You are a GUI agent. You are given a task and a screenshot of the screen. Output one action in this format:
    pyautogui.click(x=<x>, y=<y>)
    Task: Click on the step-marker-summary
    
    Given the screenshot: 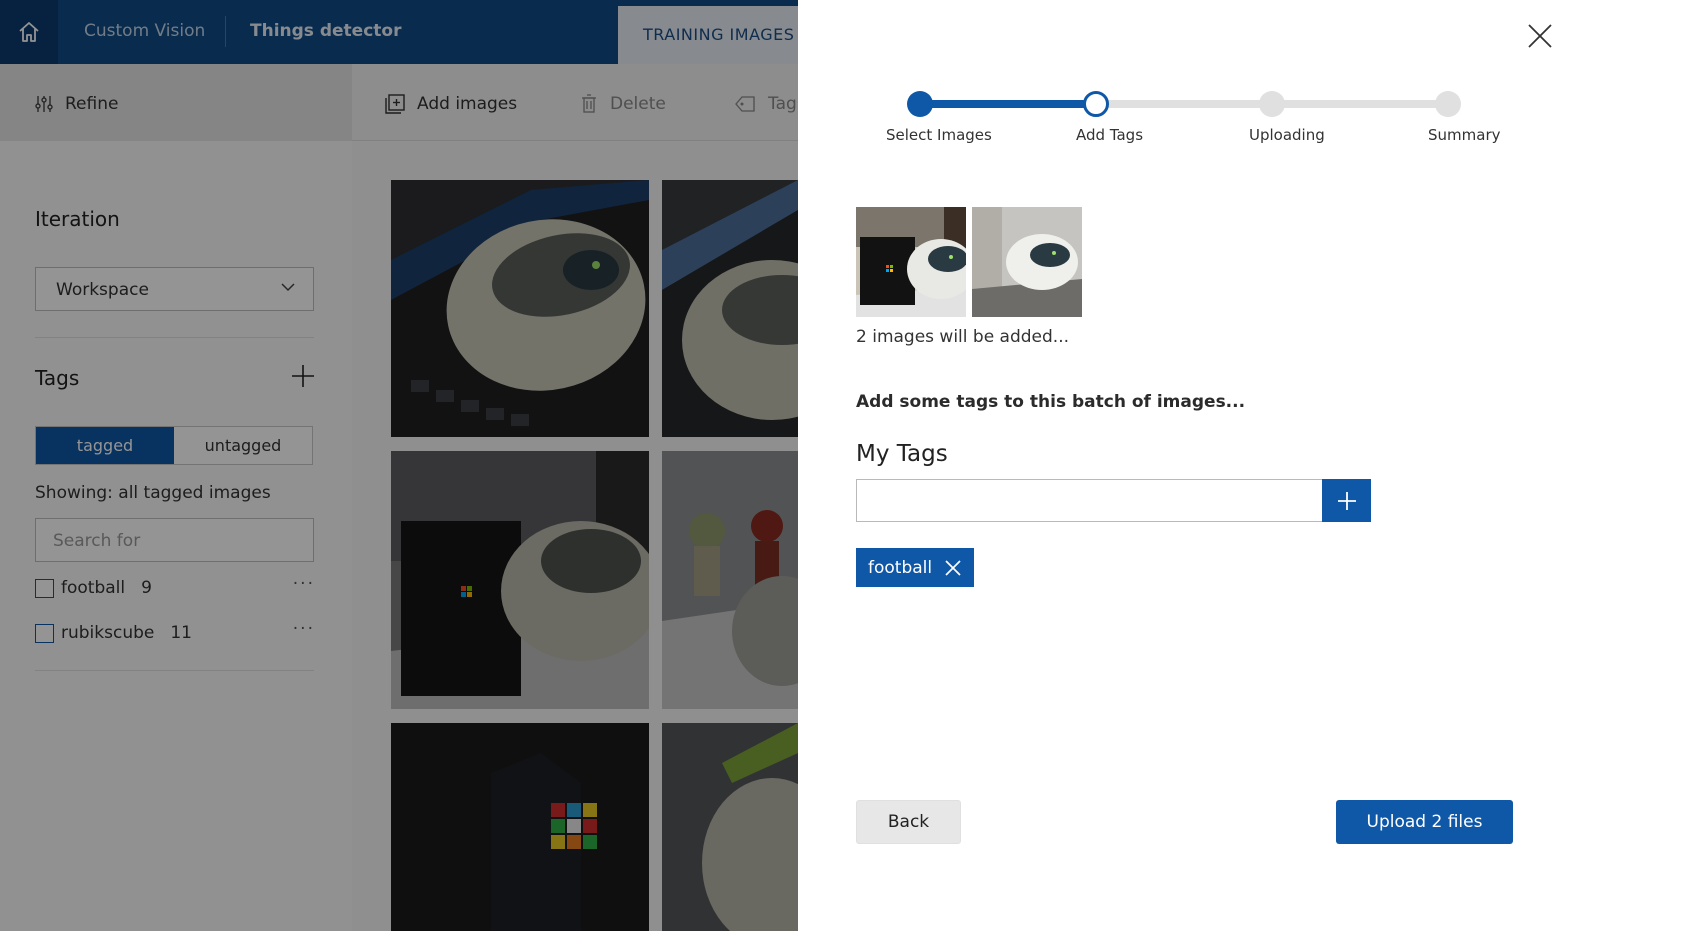 What is the action you would take?
    pyautogui.click(x=1448, y=104)
    